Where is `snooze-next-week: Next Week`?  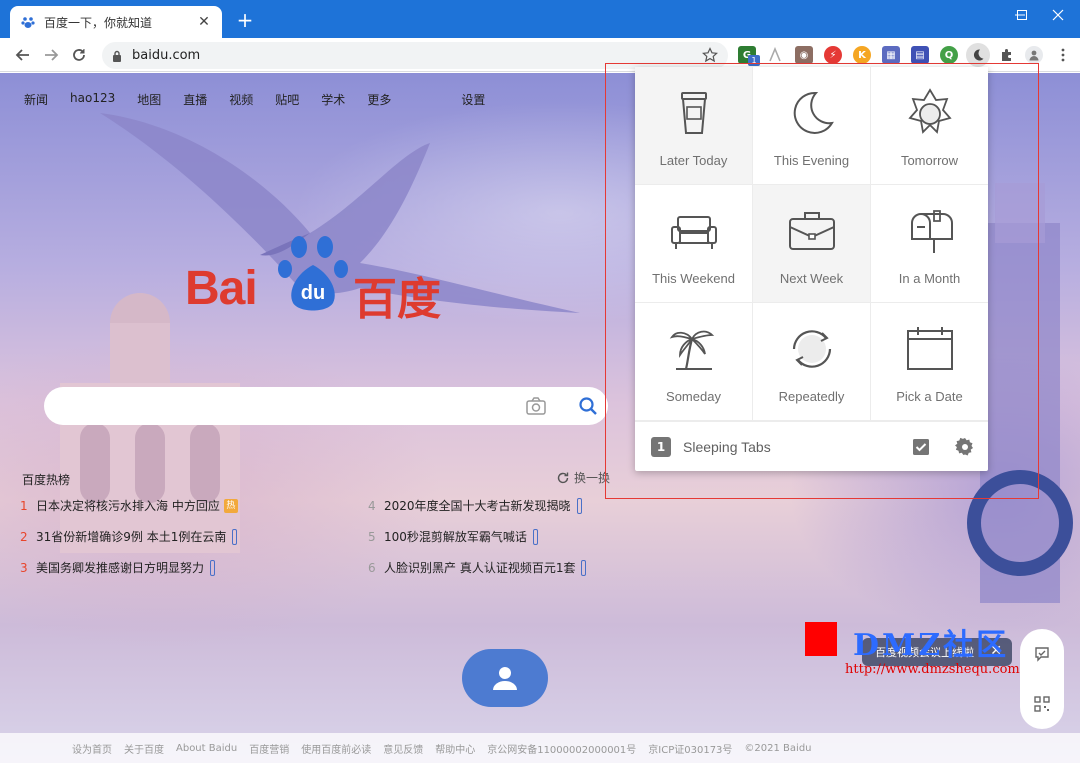
snooze-next-week: Next Week is located at coordinates (812, 244).